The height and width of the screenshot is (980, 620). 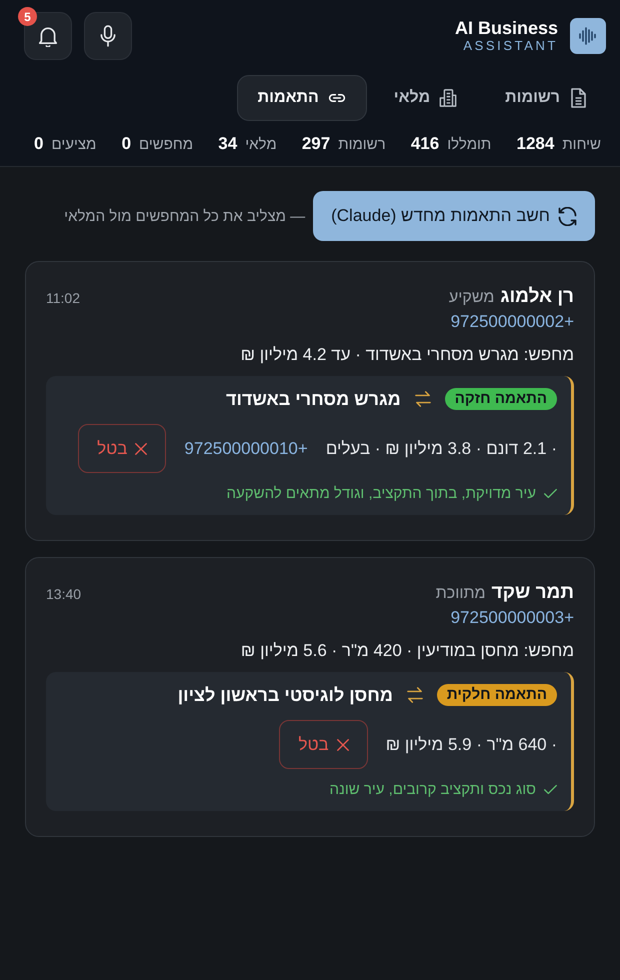 I want to click on app-title: AI Business, so click(x=506, y=28).